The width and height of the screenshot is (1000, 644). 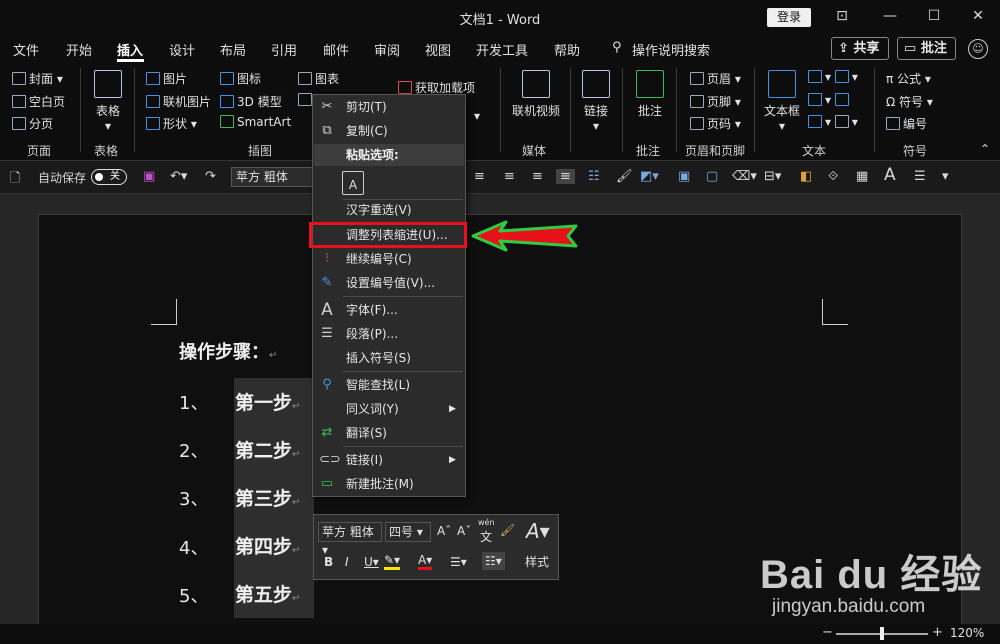 I want to click on tab-developer: 开发工具, so click(x=502, y=49).